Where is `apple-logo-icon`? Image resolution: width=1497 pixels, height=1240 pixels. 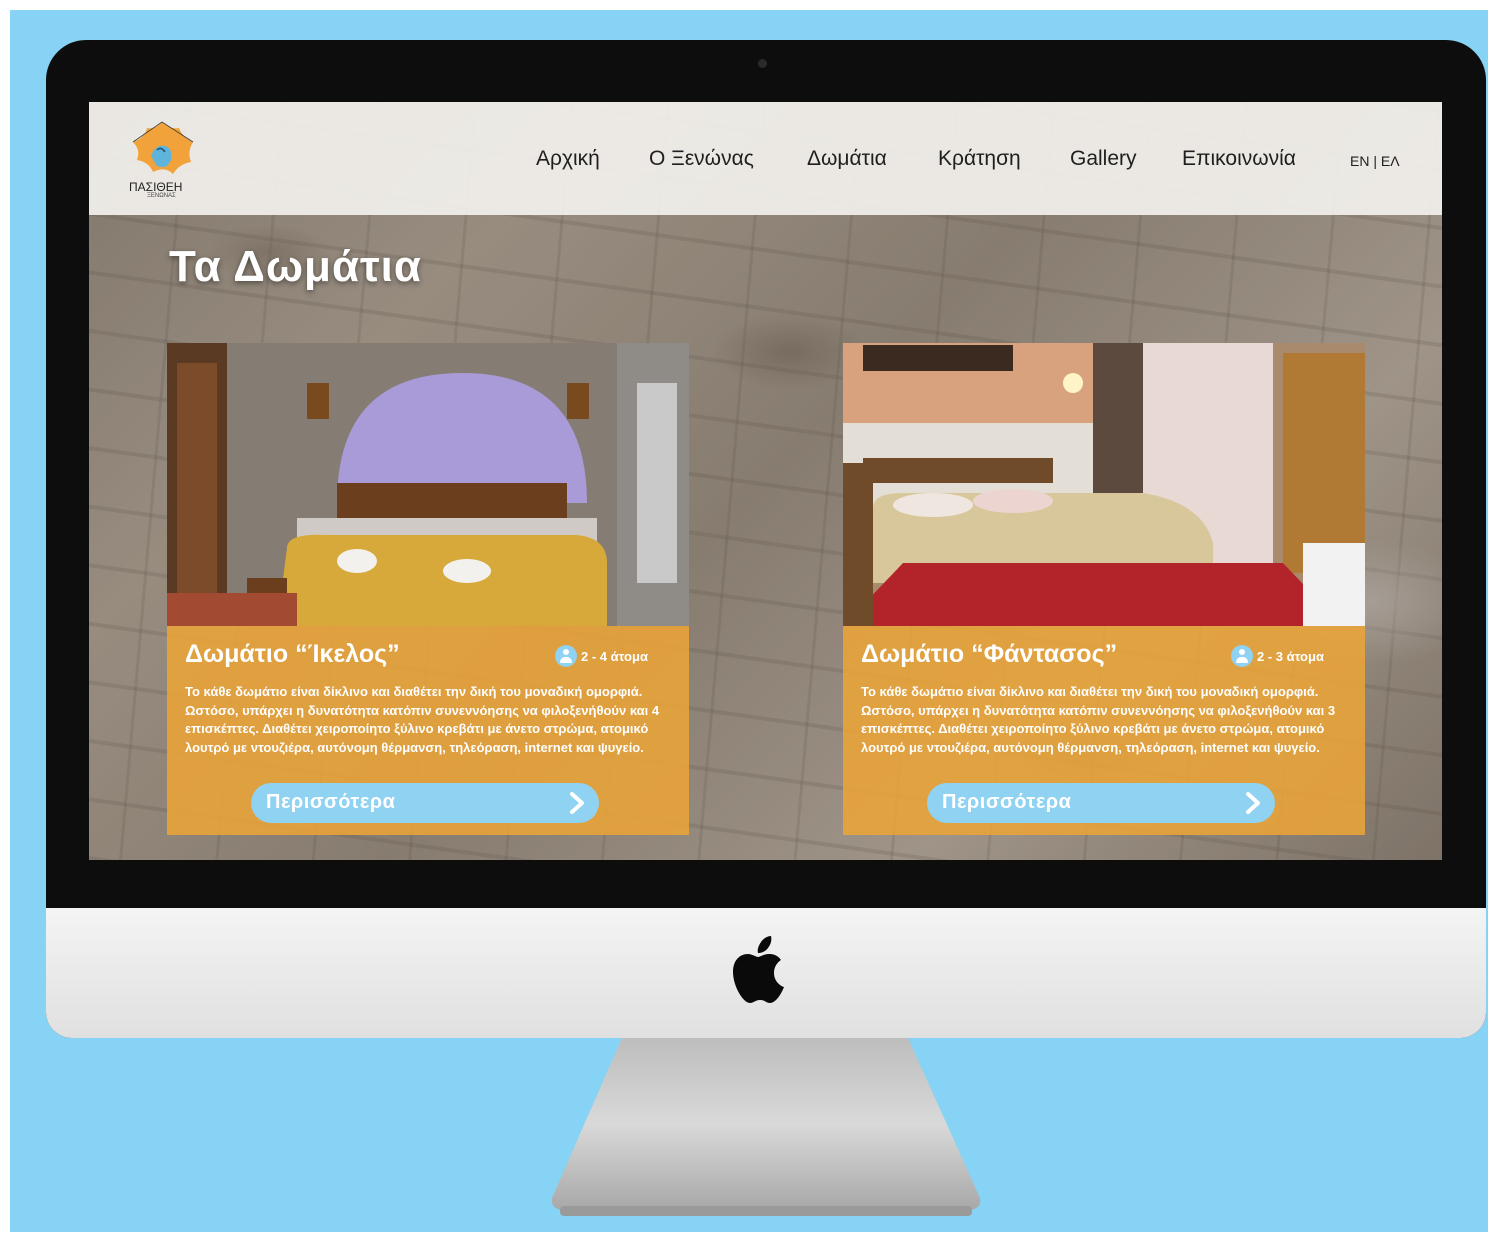
apple-logo-icon is located at coordinates (758, 969).